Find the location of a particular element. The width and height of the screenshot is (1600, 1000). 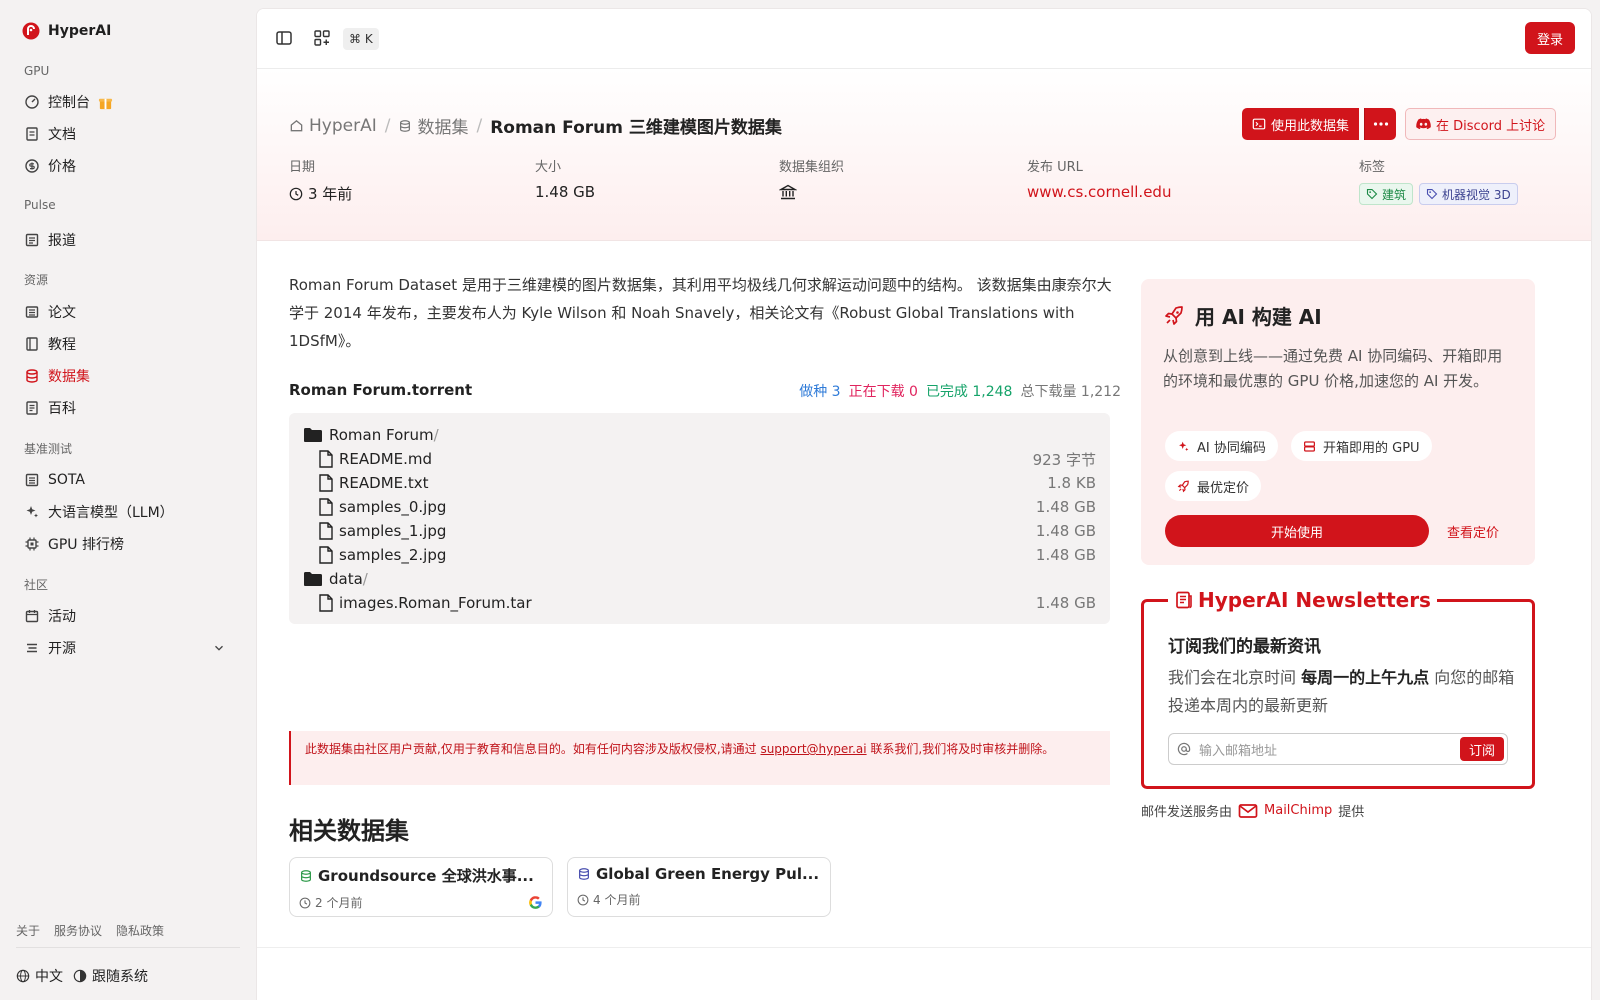

meta-date-value: 3 年前 is located at coordinates (330, 194).